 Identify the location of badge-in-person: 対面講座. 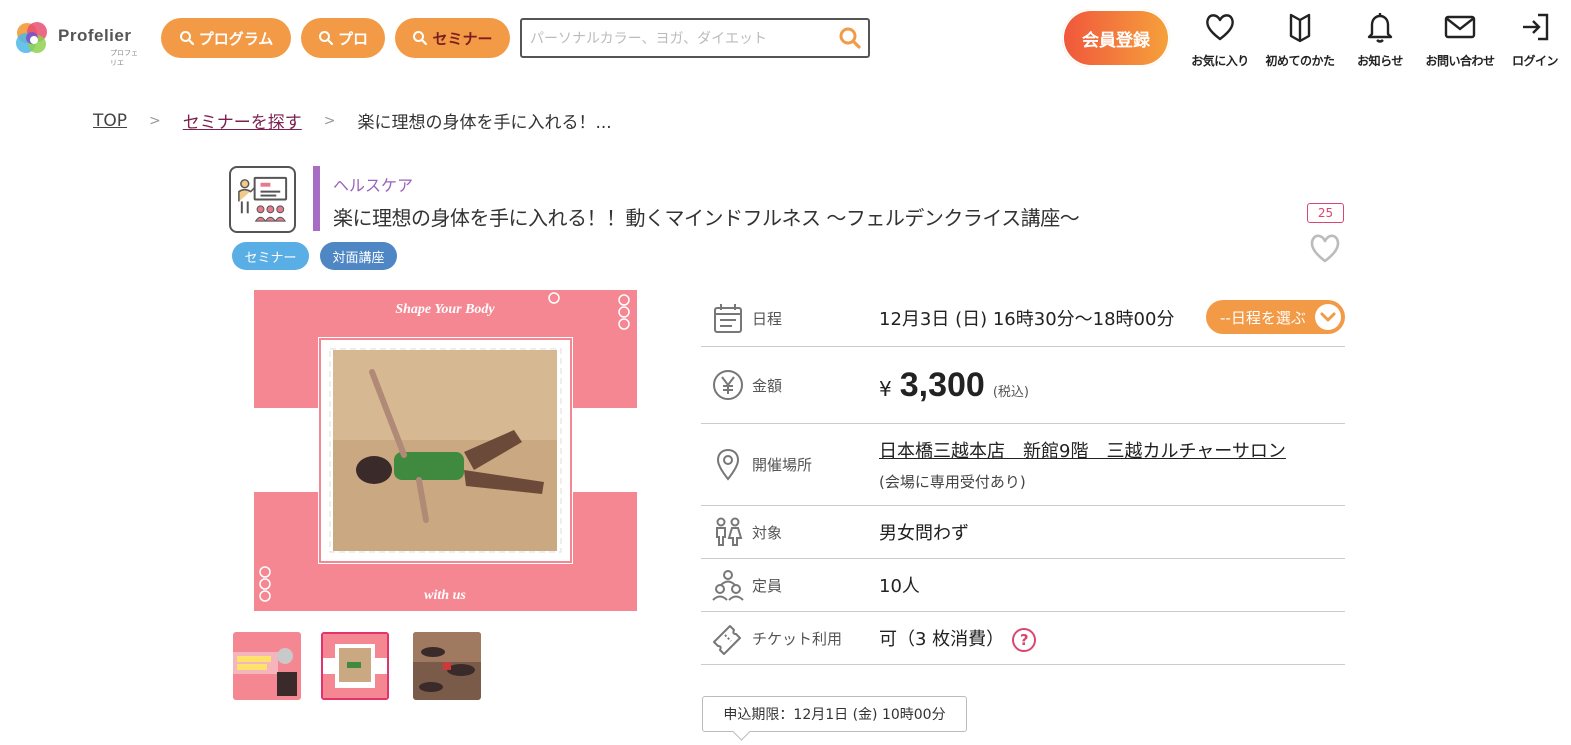
(358, 256).